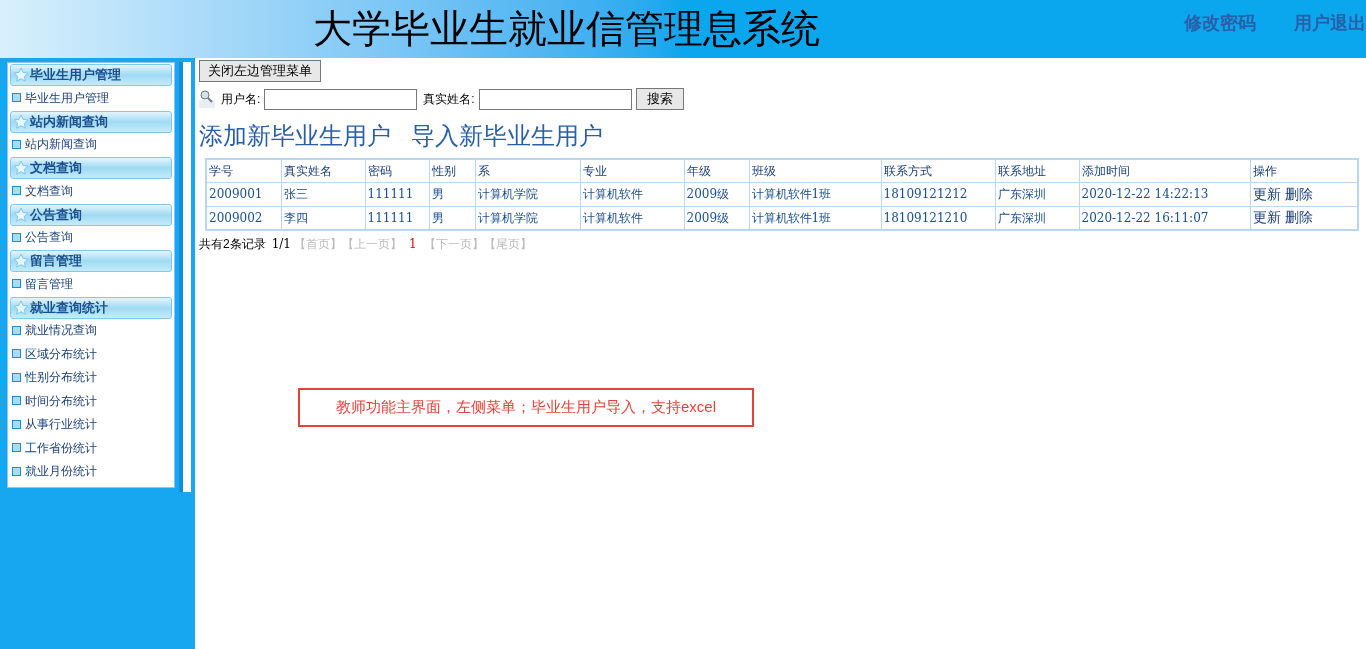  I want to click on menu-item: 就业情况查询, so click(61, 330).